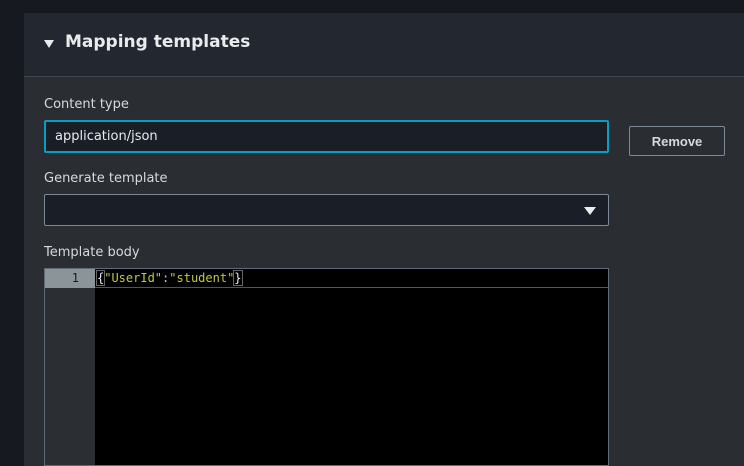 The image size is (744, 466). What do you see at coordinates (70, 278) in the screenshot?
I see `line-number: 1` at bounding box center [70, 278].